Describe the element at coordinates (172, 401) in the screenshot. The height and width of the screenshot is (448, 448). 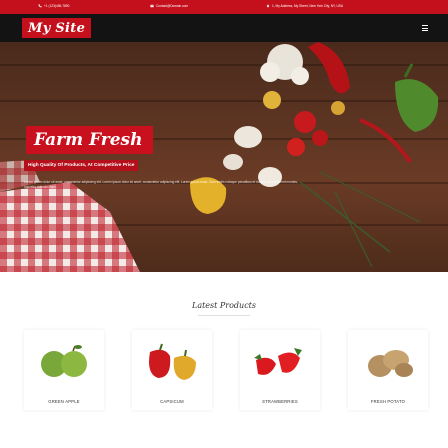
I see `product-name: CAPSICUM` at that location.